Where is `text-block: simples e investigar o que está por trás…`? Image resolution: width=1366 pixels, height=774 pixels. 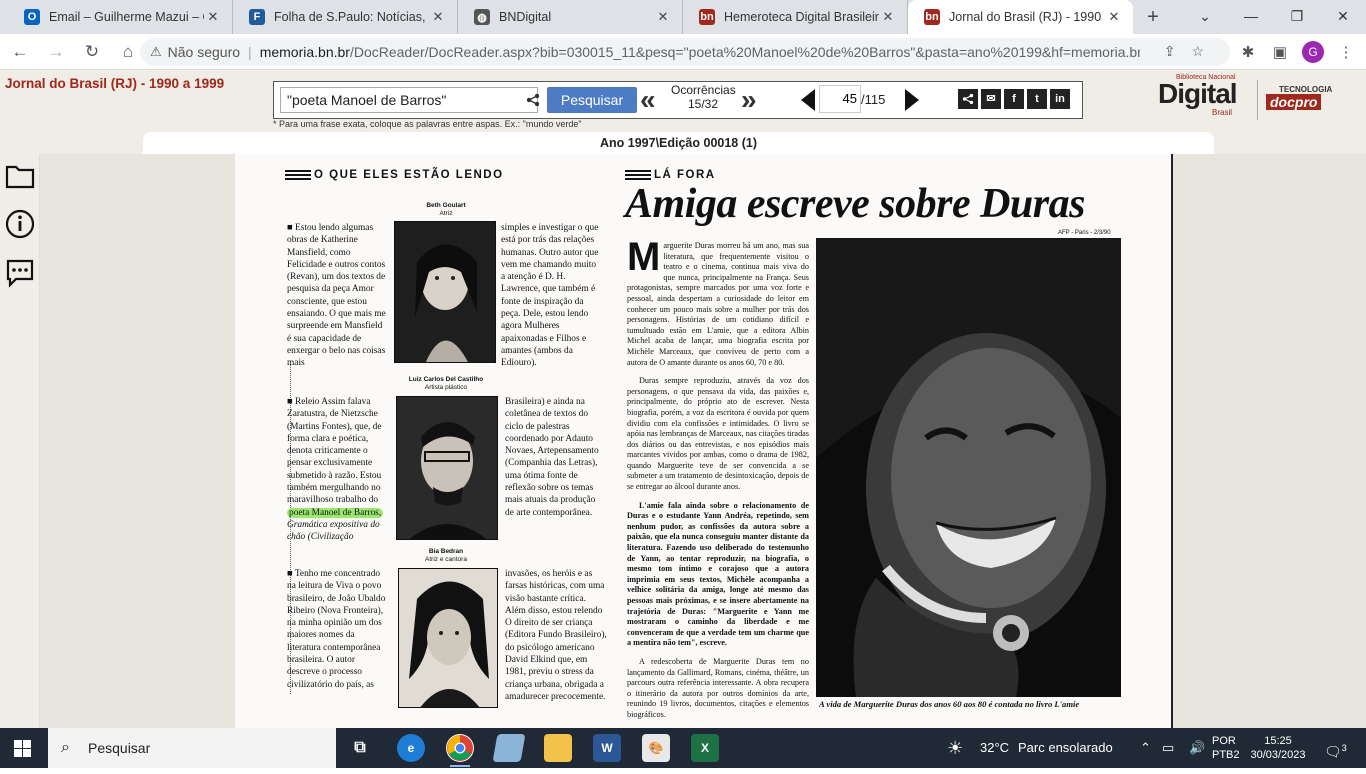
text-block: simples e investigar o que está por trás… is located at coordinates (550, 296).